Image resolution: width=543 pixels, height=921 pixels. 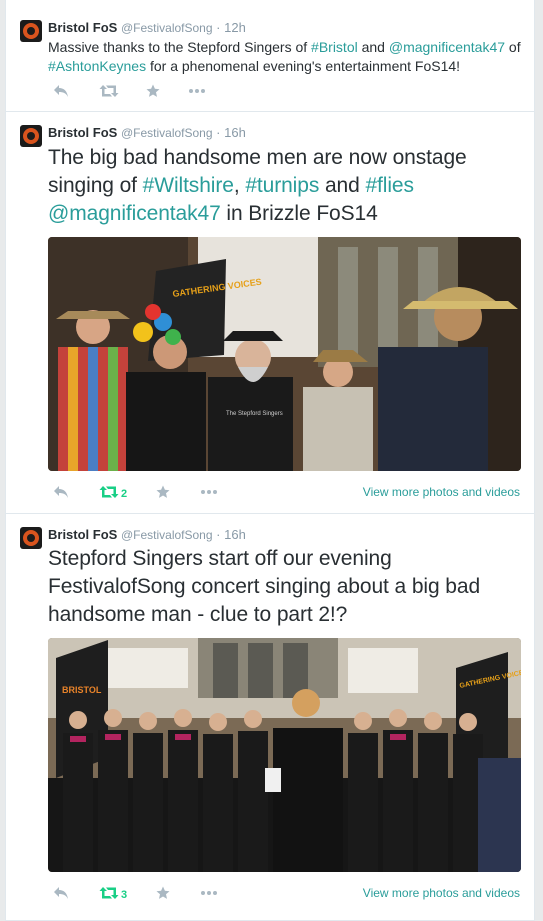 I want to click on hashtag-link: #Bristol, so click(x=334, y=47).